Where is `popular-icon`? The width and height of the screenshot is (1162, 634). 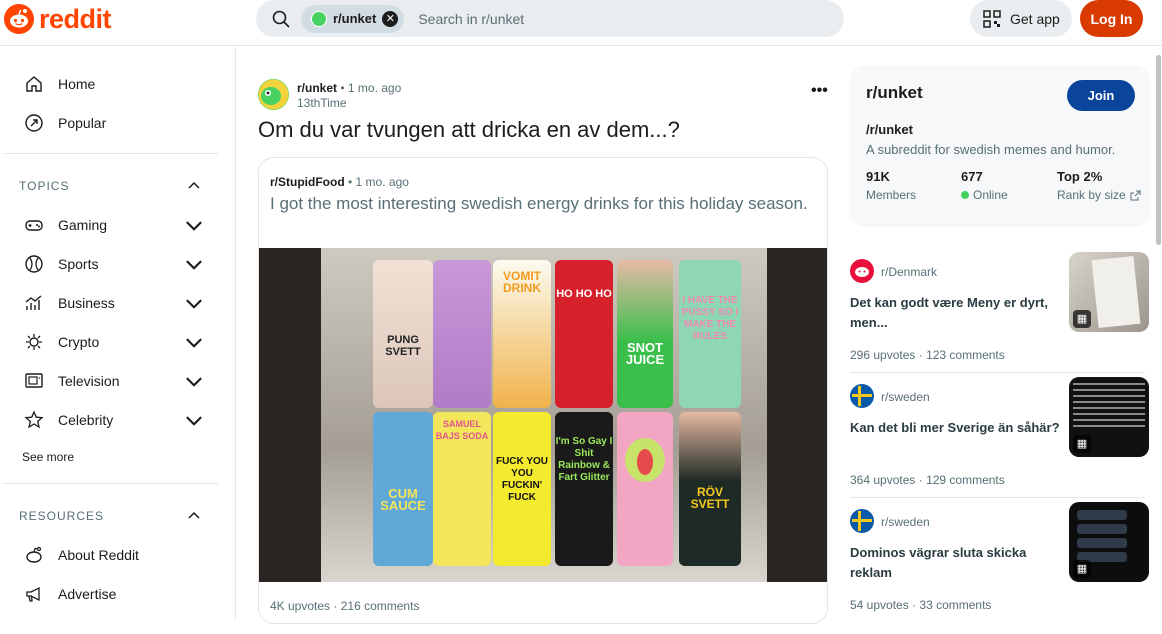
popular-icon is located at coordinates (34, 123).